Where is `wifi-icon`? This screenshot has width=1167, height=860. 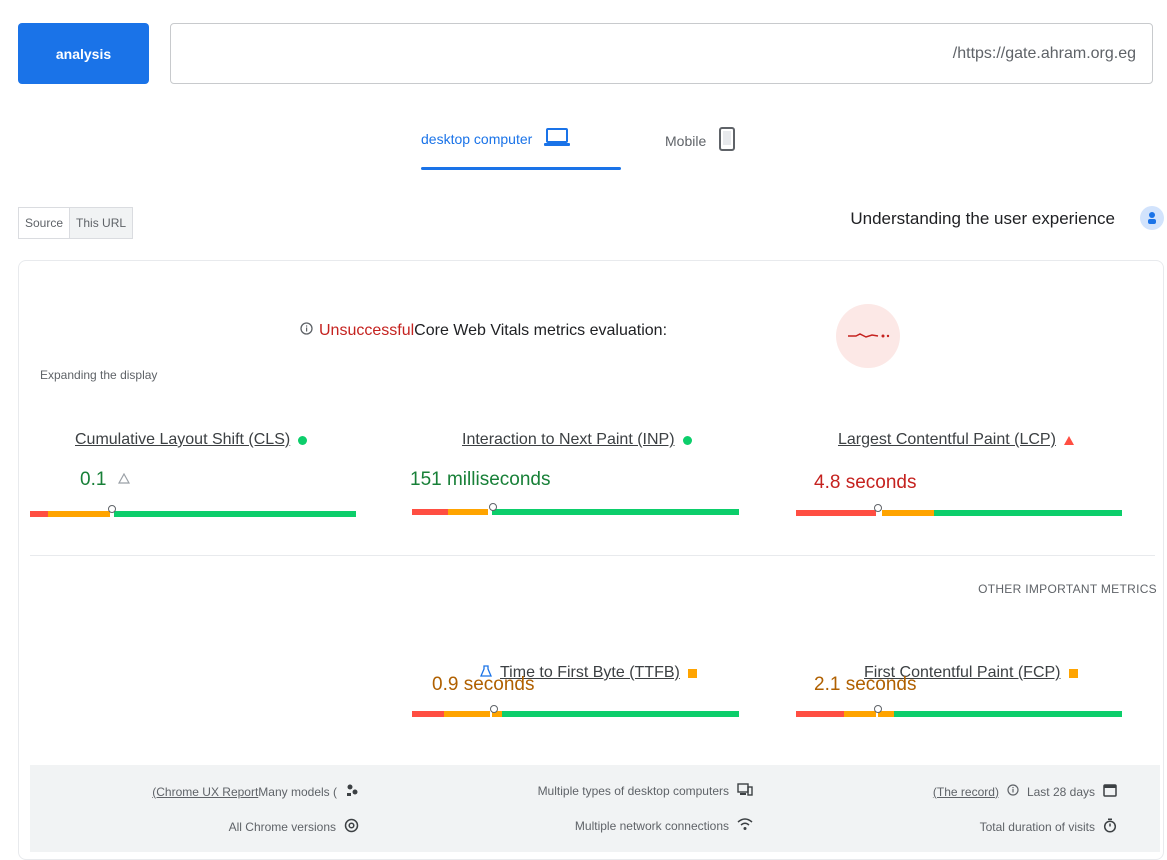 wifi-icon is located at coordinates (745, 826).